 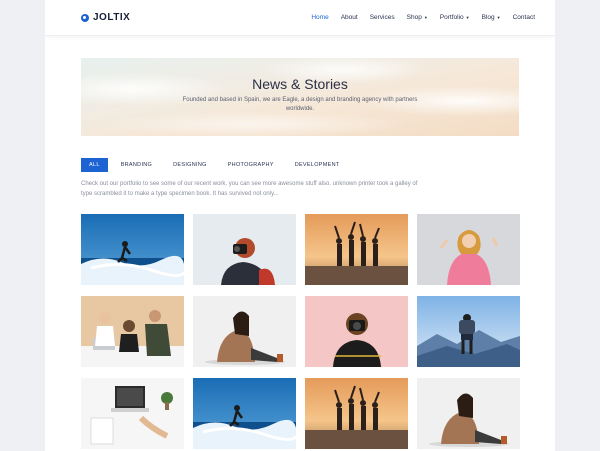 What do you see at coordinates (317, 165) in the screenshot?
I see `filter-development: DEVELOPMENT` at bounding box center [317, 165].